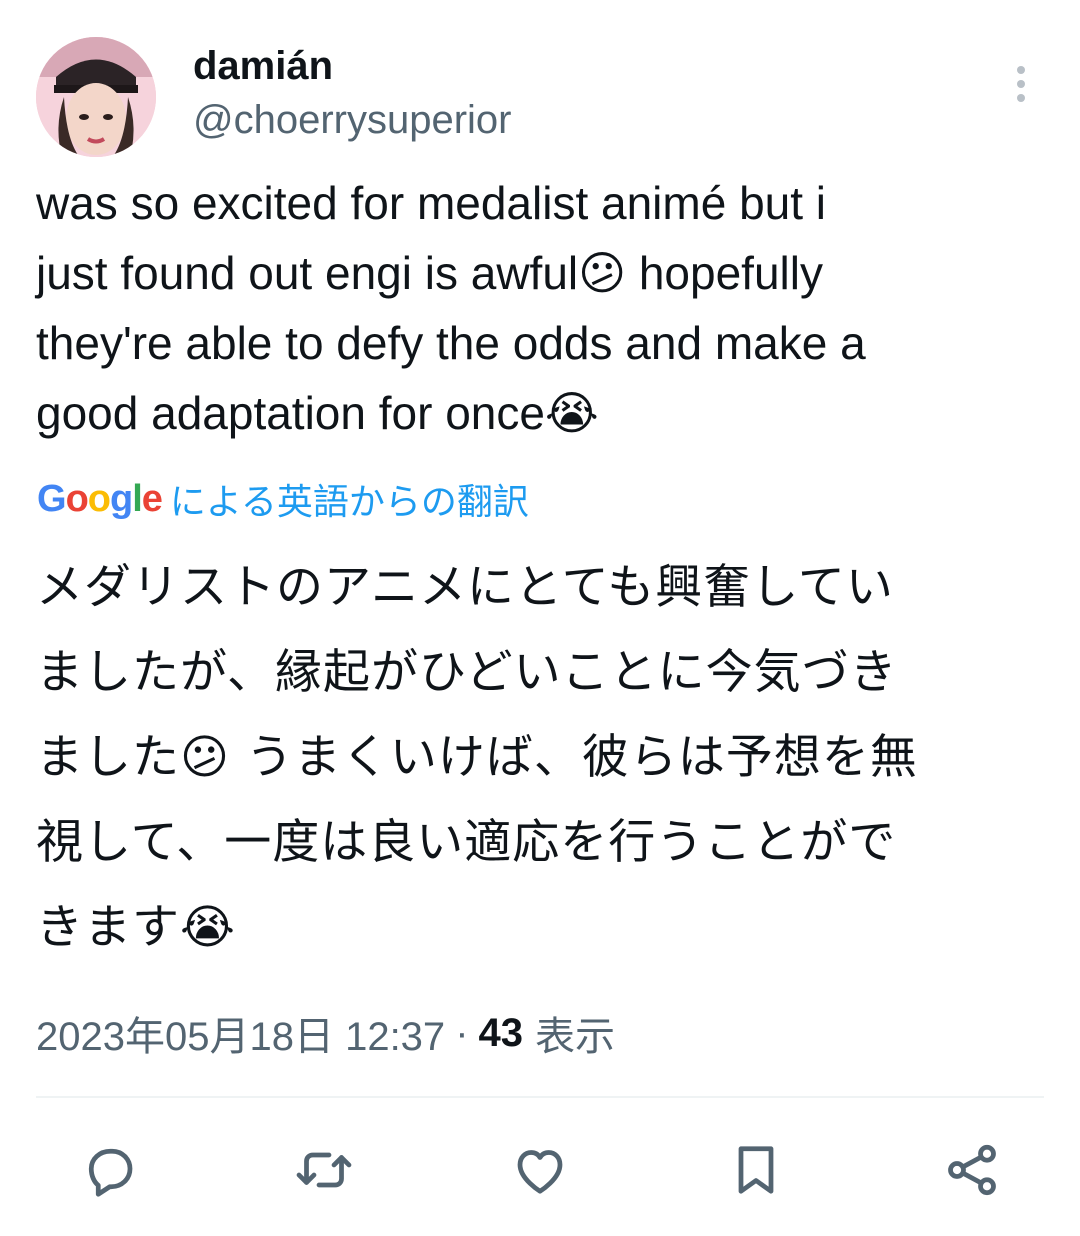 The image size is (1080, 1236). I want to click on google-logo: Google, so click(100, 498).